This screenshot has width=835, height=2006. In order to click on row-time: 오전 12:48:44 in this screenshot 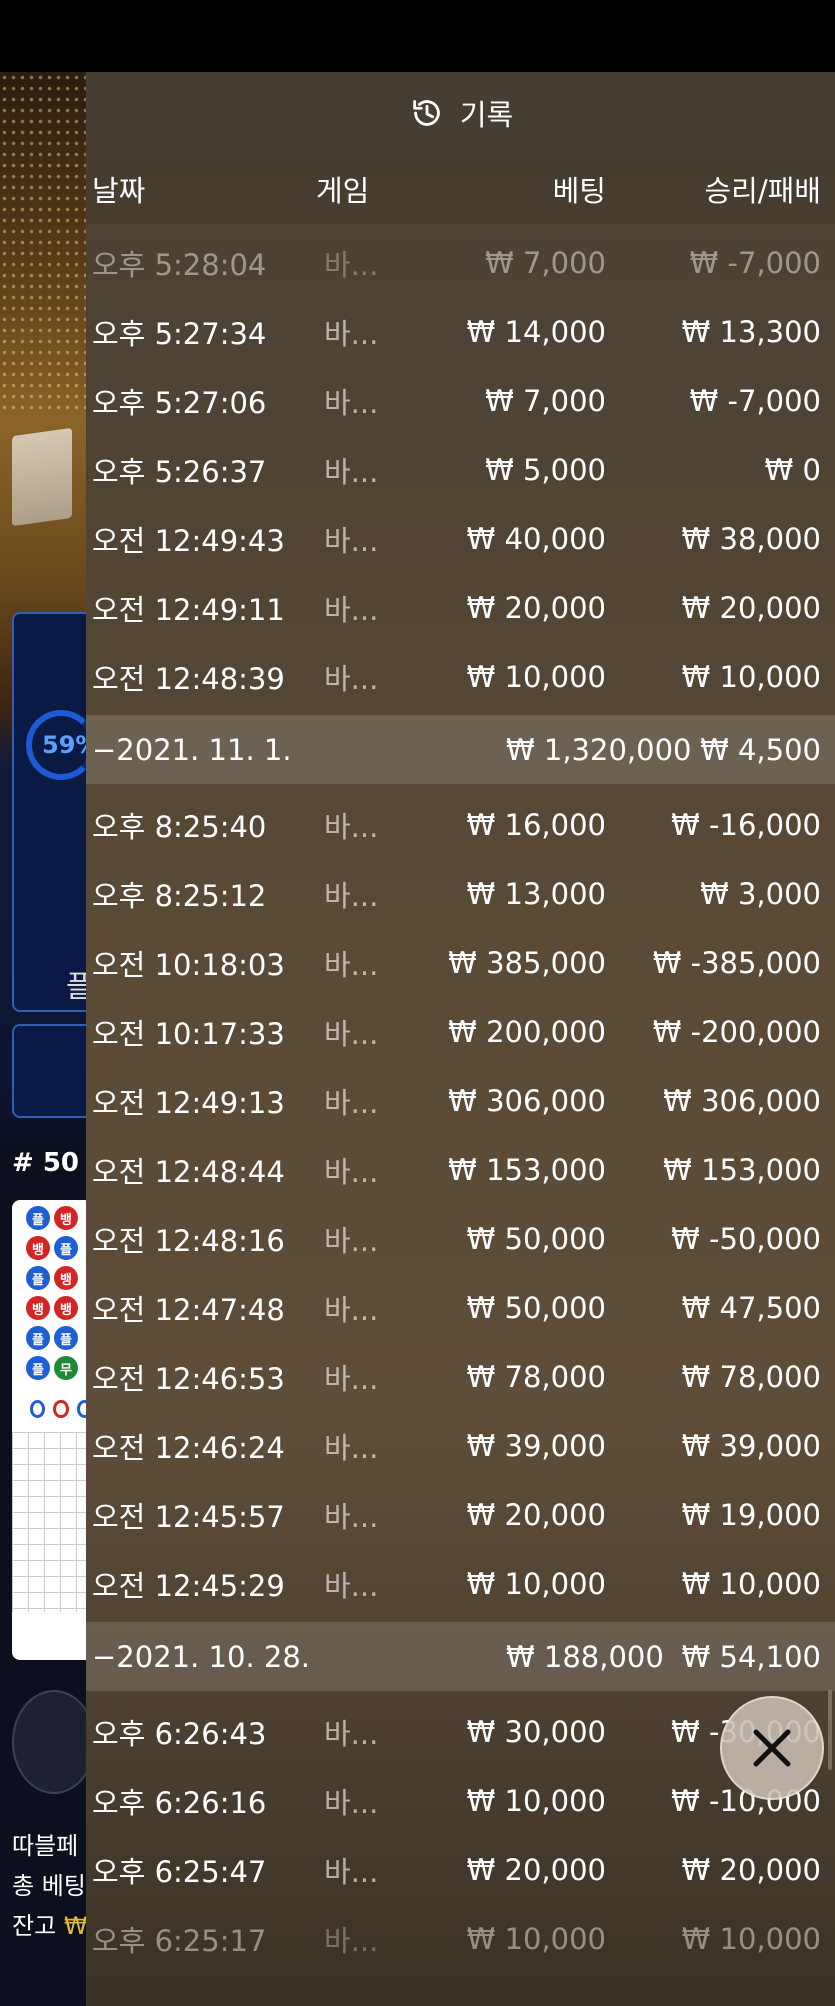, I will do `click(188, 1171)`.